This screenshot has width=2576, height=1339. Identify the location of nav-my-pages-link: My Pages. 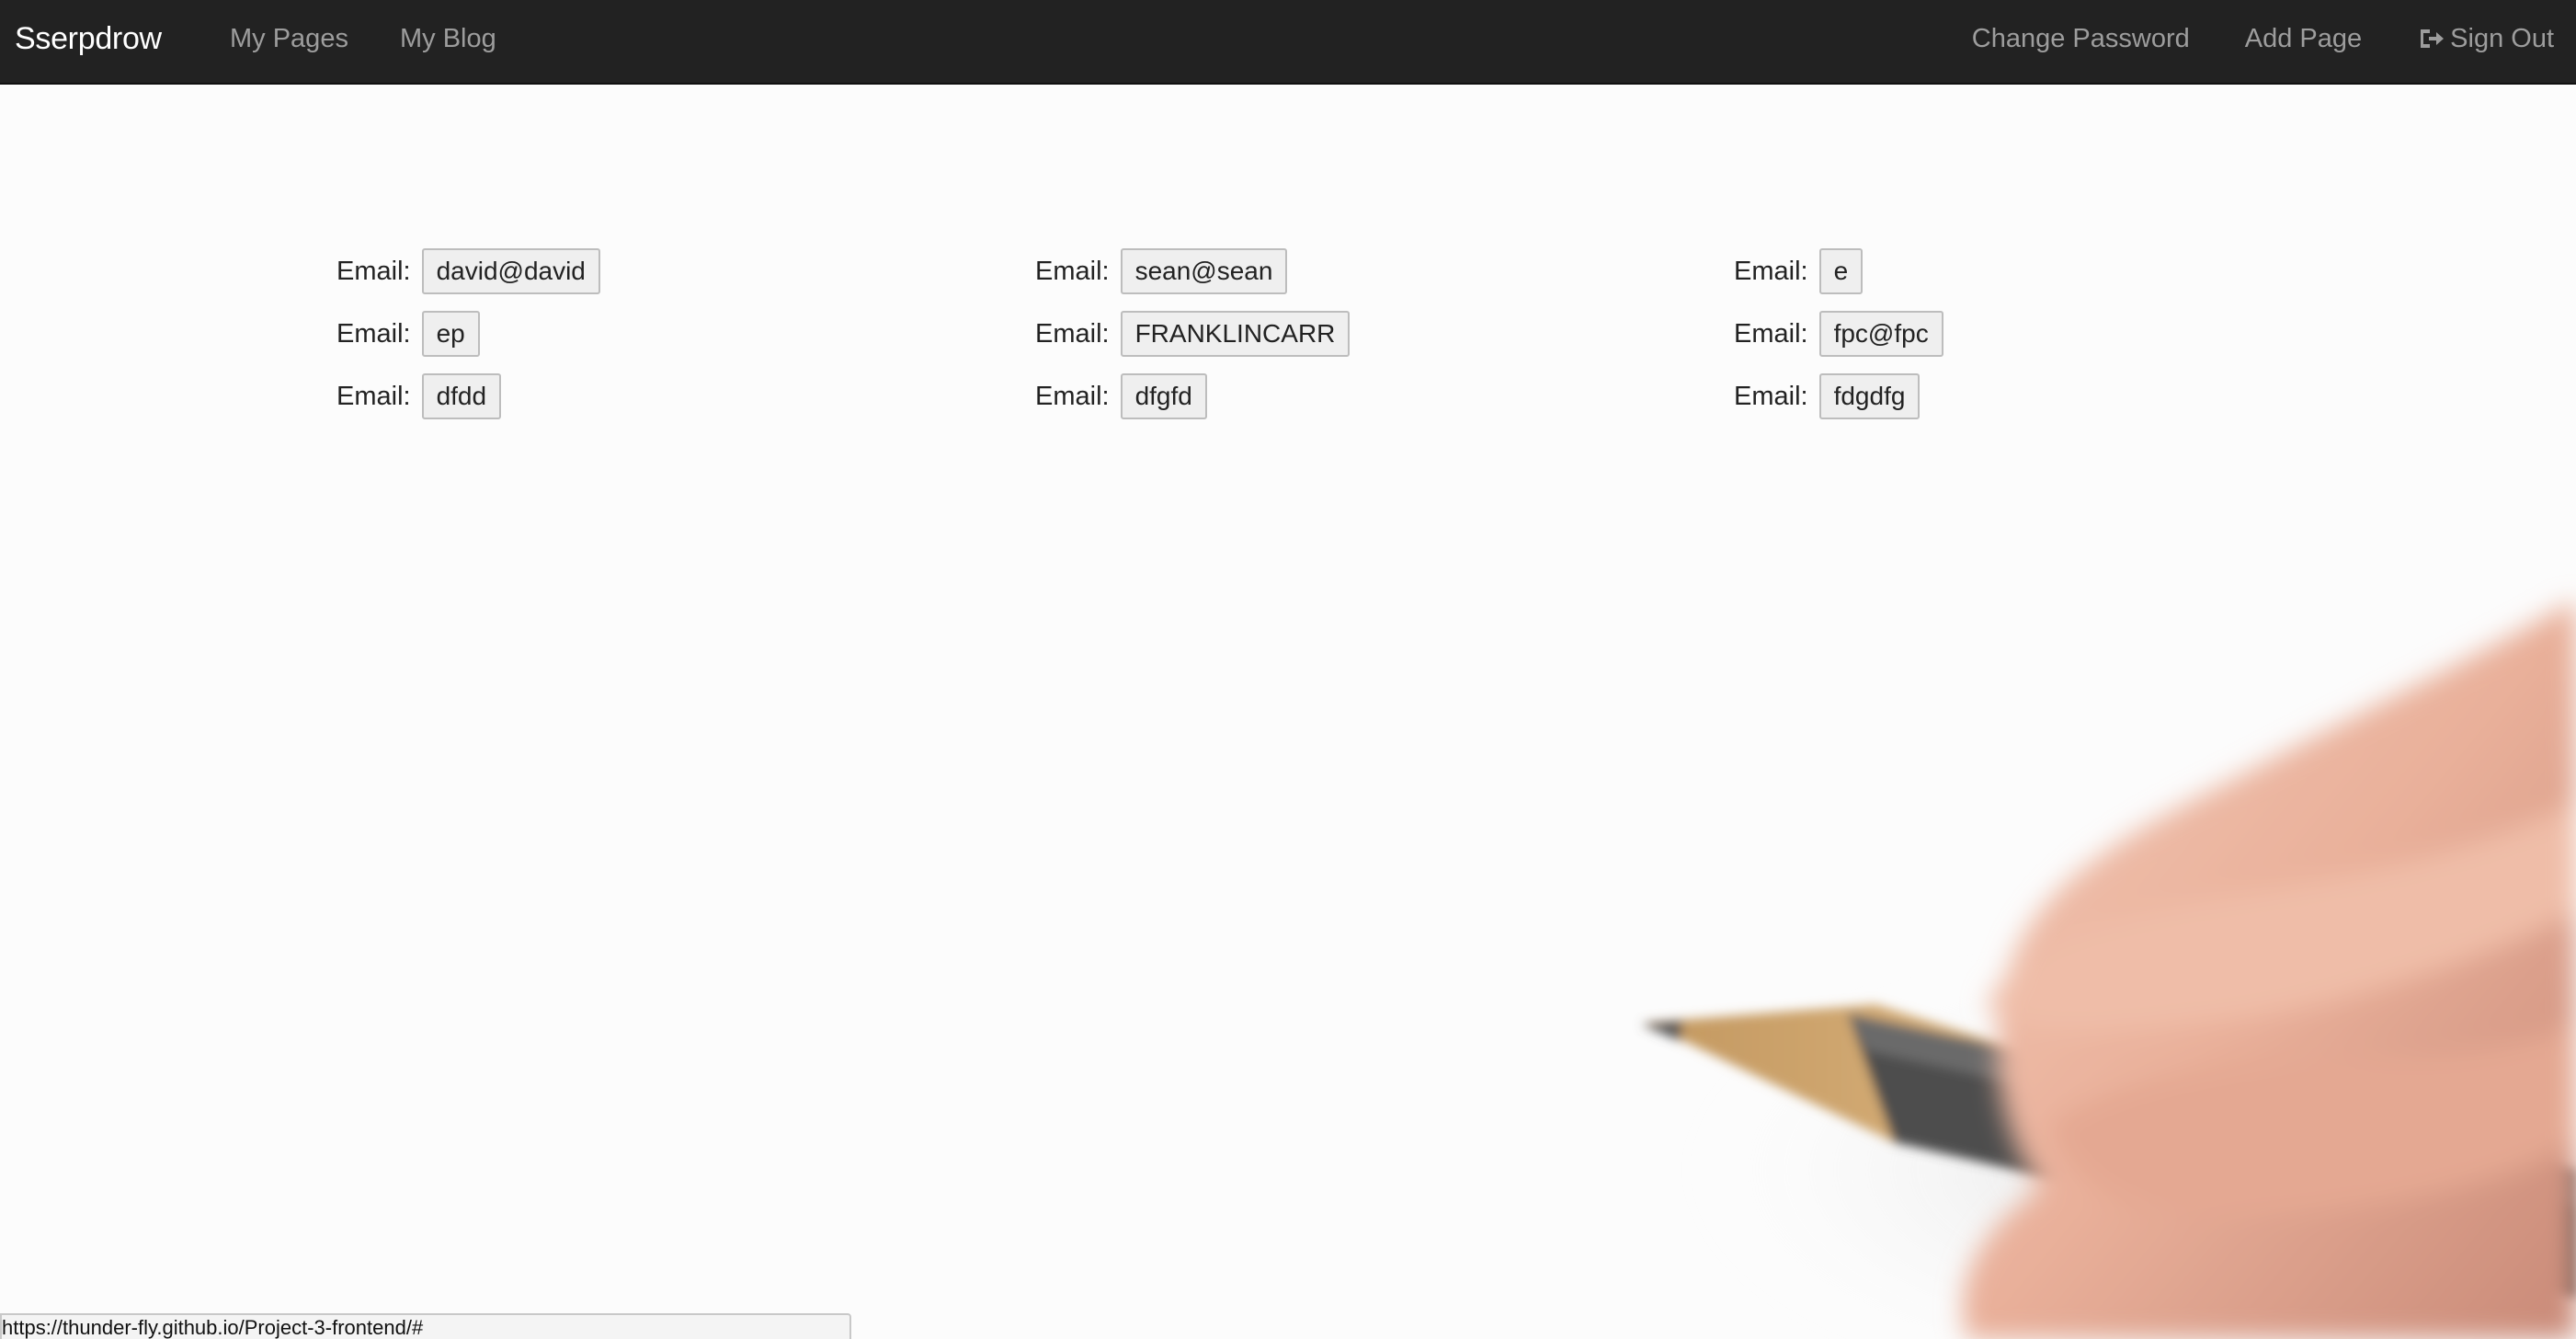
(289, 42).